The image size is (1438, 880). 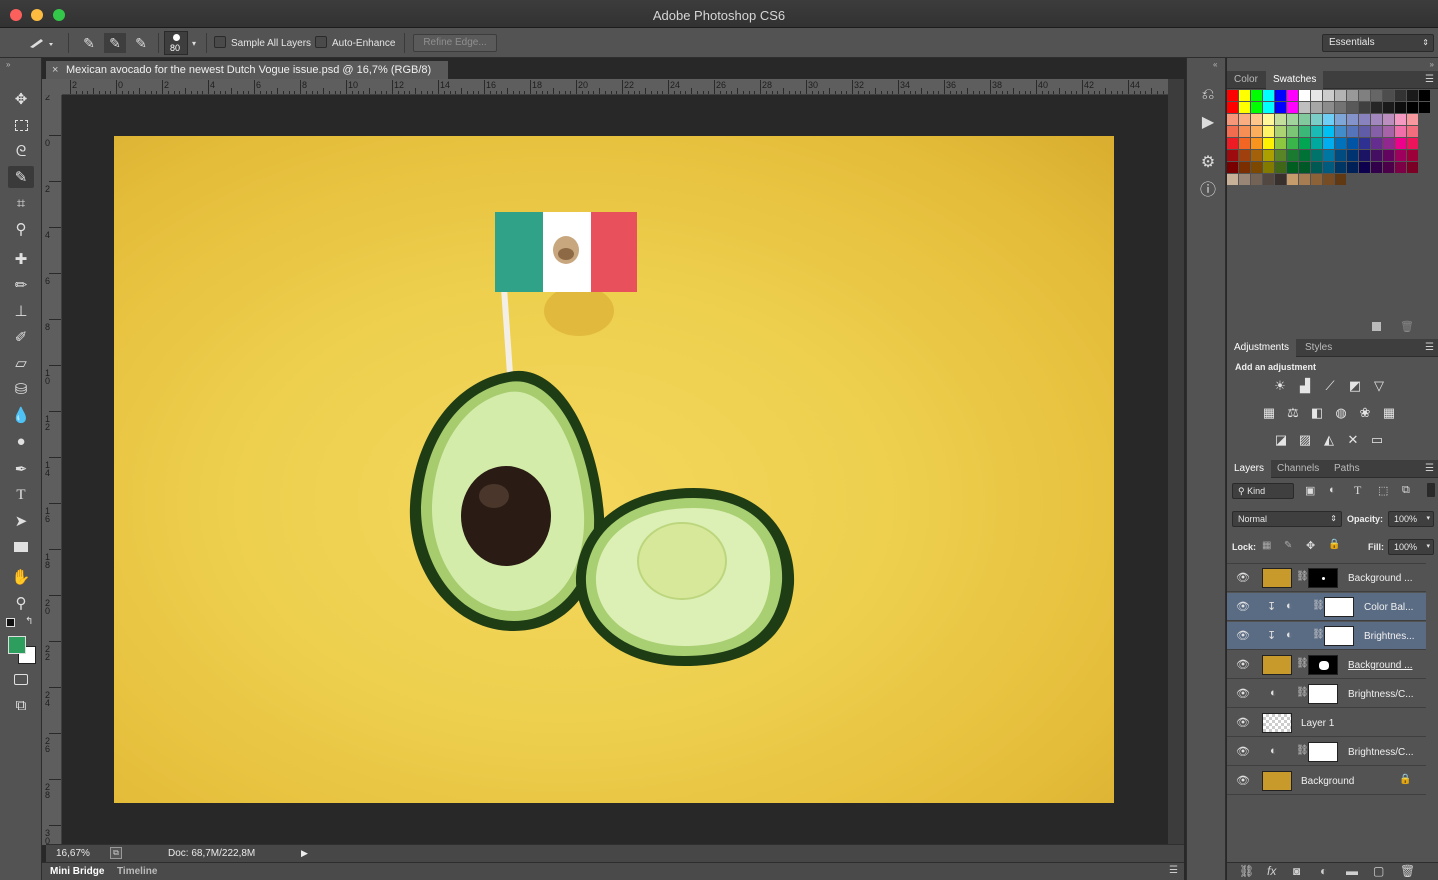 What do you see at coordinates (1317, 413) in the screenshot?
I see `black-white-icon: ◧` at bounding box center [1317, 413].